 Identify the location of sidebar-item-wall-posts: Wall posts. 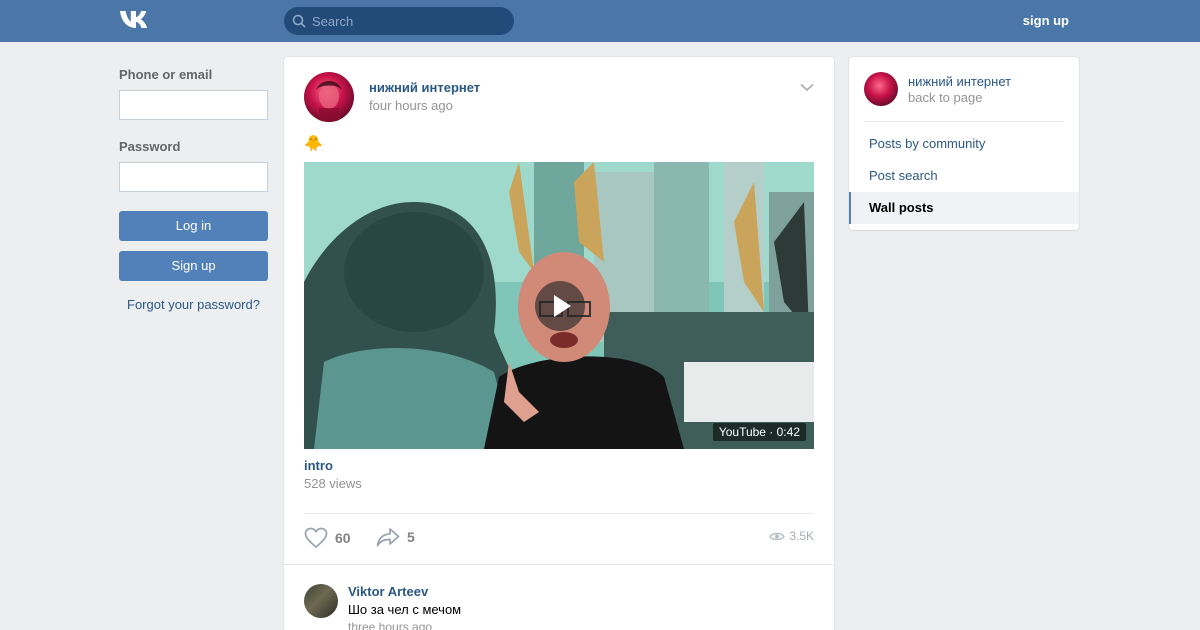
(964, 208).